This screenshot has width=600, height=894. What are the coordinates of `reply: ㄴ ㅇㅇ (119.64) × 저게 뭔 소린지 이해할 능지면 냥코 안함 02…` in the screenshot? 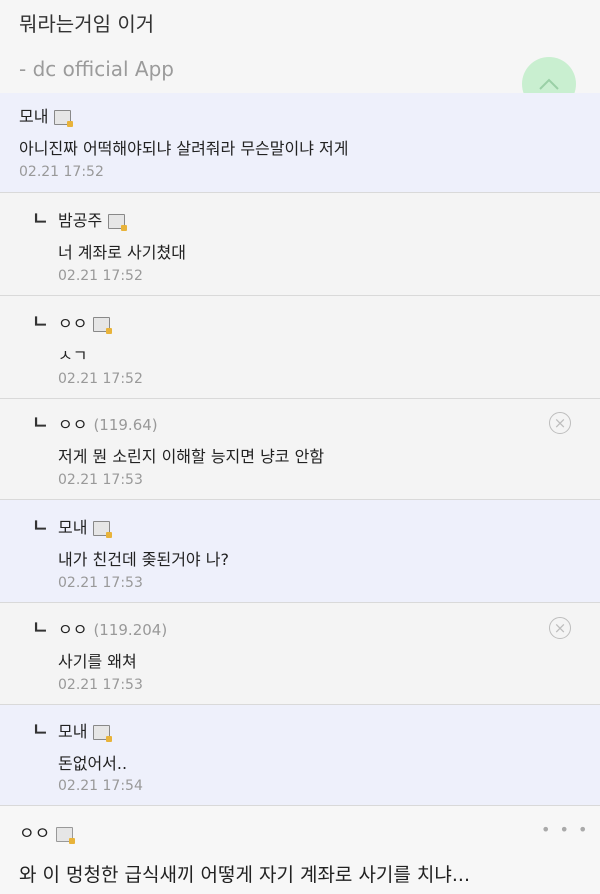 It's located at (300, 449).